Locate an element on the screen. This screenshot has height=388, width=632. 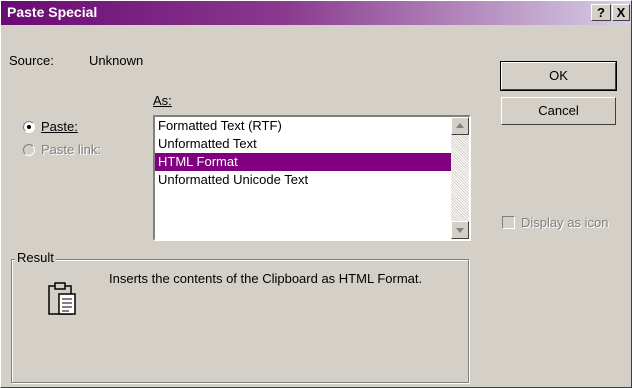
as-label-text: As: is located at coordinates (162, 100).